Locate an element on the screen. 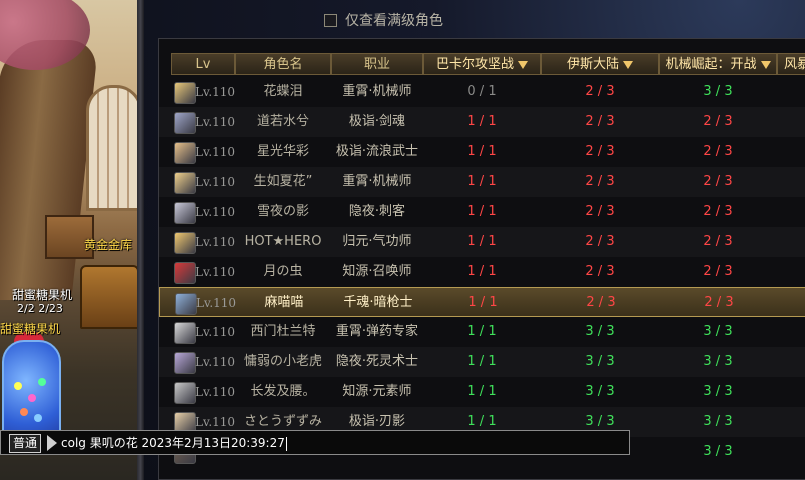  table-row: Lv.110 长发及腰。 知源·元素师 1 / 1 3 / 3 3 / 3 is located at coordinates (482, 392).